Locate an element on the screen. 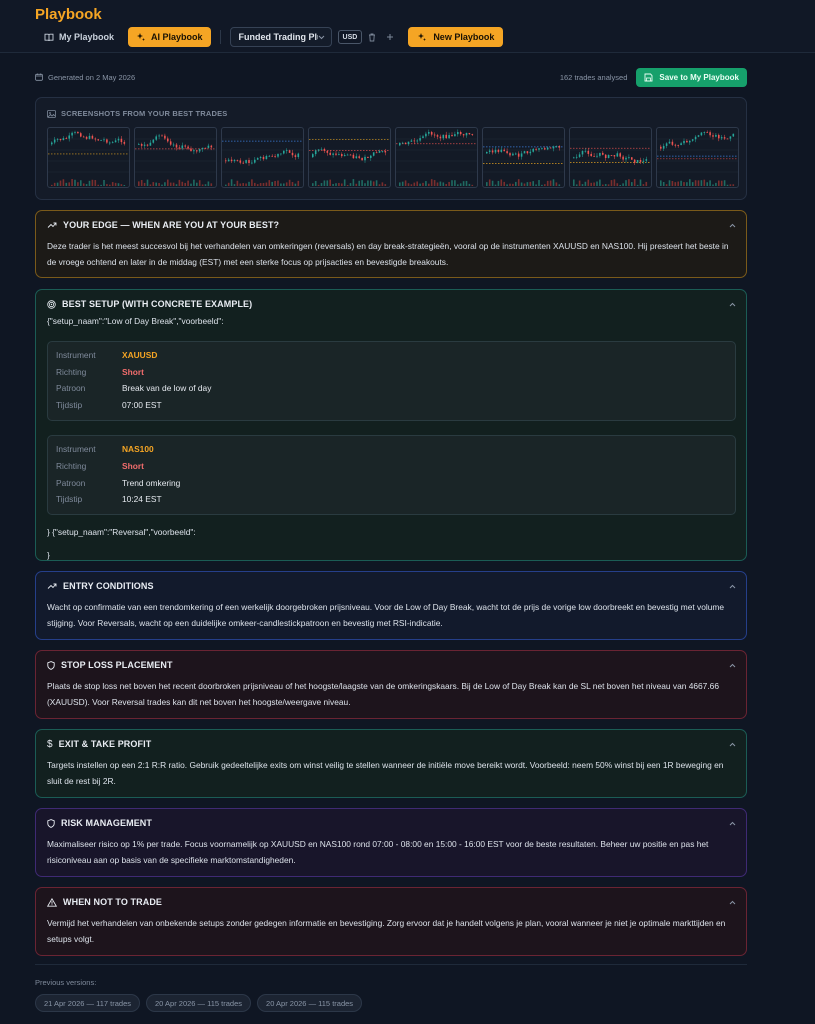 This screenshot has width=815, height=1024. account-select: Funded Trading Plus is located at coordinates (280, 37).